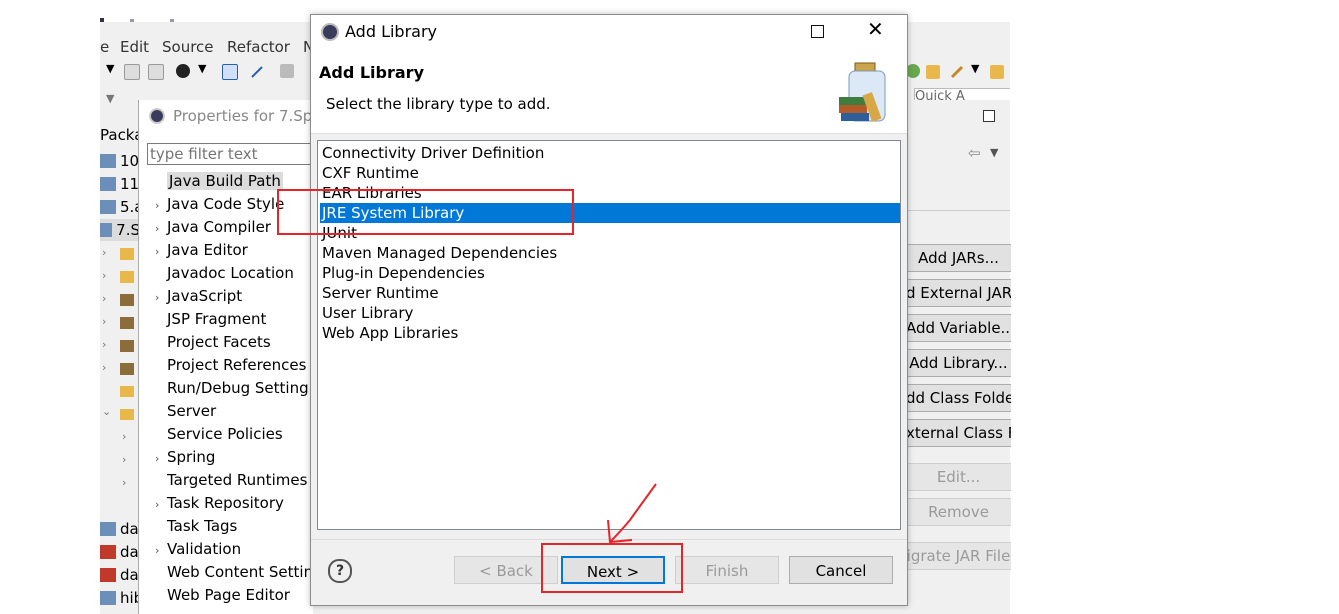 The width and height of the screenshot is (1339, 614). I want to click on migrate-jar-file-button: igrate JAR File, so click(958, 556).